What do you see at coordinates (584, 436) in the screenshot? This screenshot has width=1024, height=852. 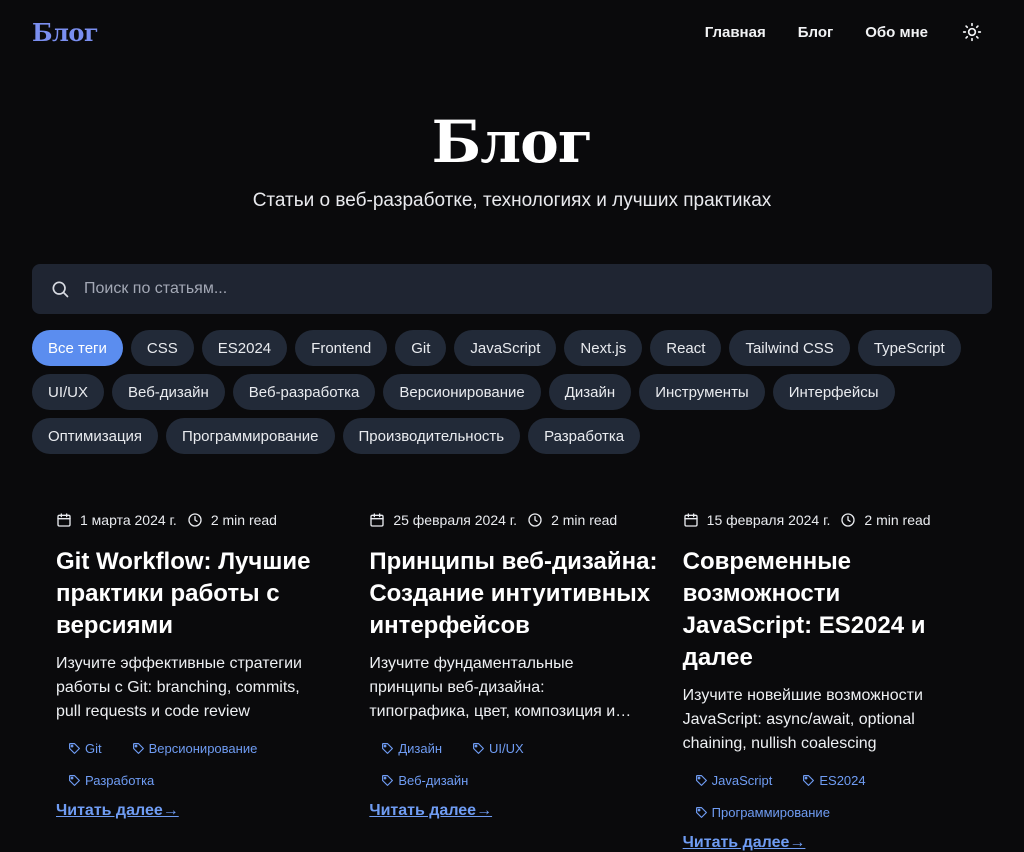 I see `tag-filter-pill: Разработка` at bounding box center [584, 436].